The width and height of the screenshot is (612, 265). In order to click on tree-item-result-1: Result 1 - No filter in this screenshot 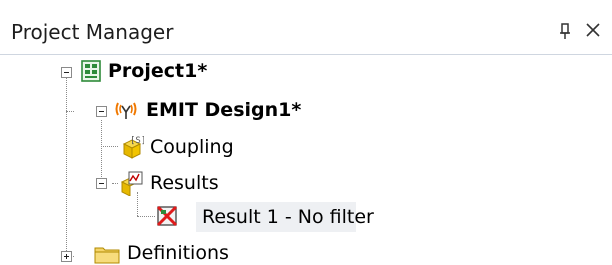, I will do `click(288, 217)`.